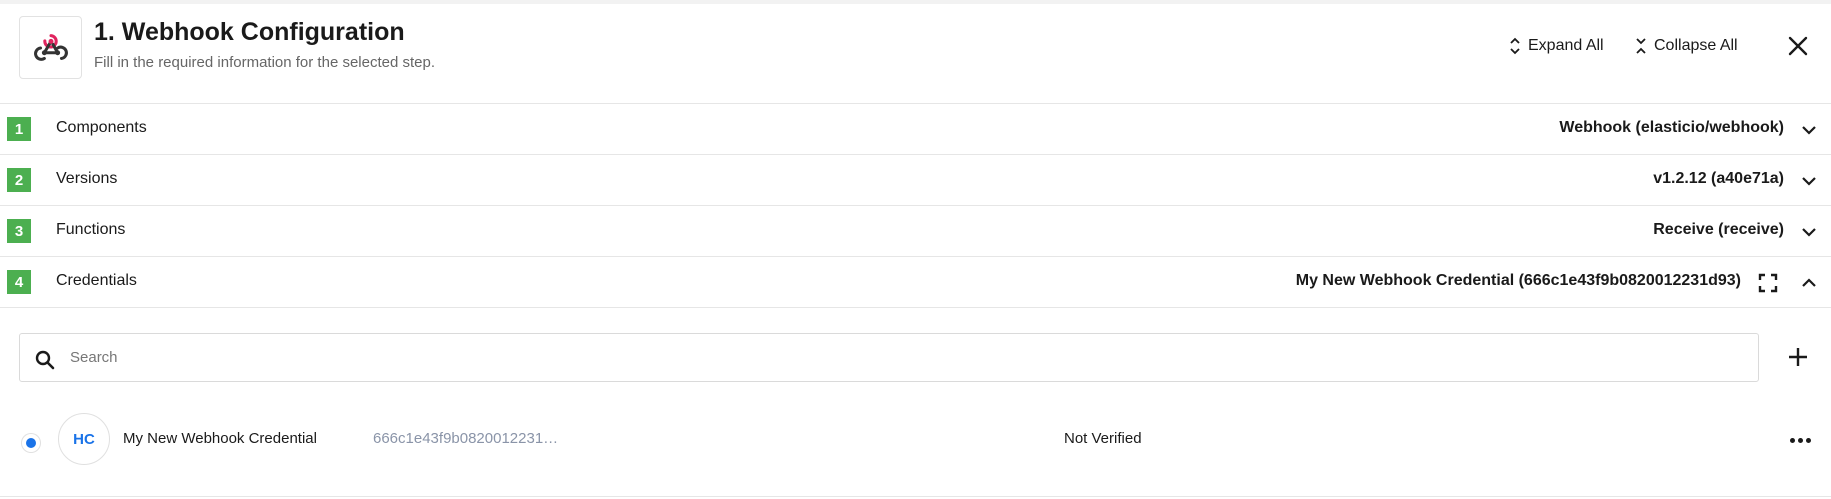  Describe the element at coordinates (1718, 178) in the screenshot. I see `step-value: v1.2.12 (a40e71a)` at that location.